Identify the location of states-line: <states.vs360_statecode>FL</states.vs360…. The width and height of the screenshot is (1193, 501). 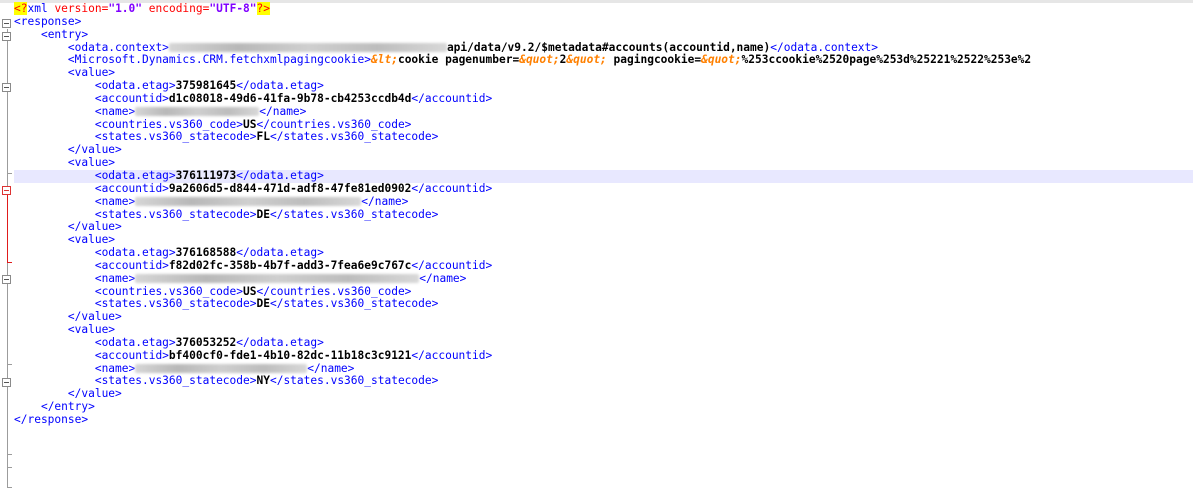
(603, 137).